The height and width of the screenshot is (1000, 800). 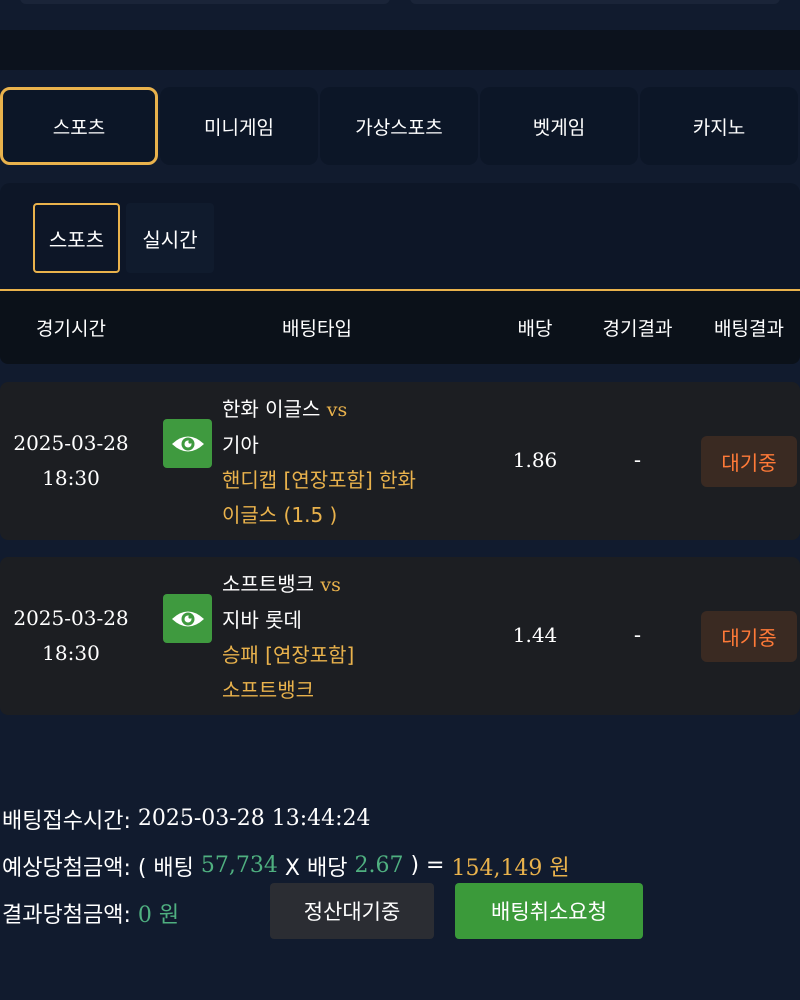 I want to click on home-team: 한화 이글스, so click(x=271, y=409).